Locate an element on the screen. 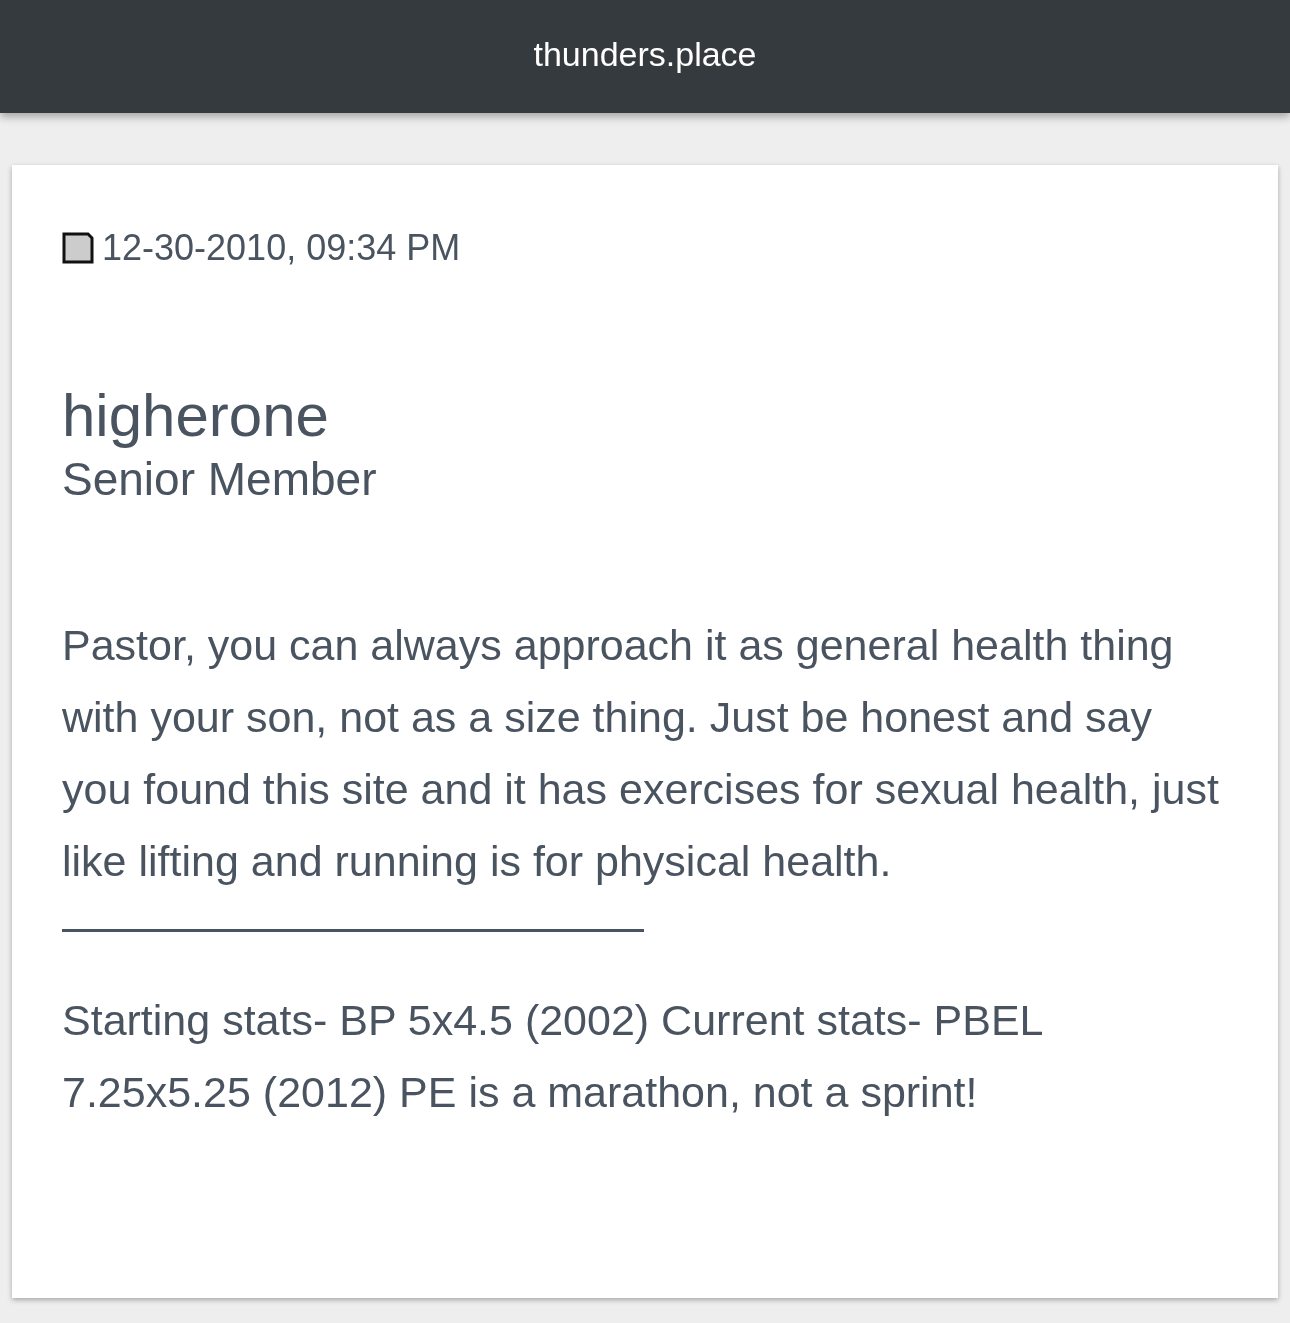 The width and height of the screenshot is (1290, 1323). signature: Starting stats- BP 5x4.5 (2002) Current stats- PBEL 7.25x5.25 (2012) PE is a marathon, not a sprint! is located at coordinates (552, 1056).